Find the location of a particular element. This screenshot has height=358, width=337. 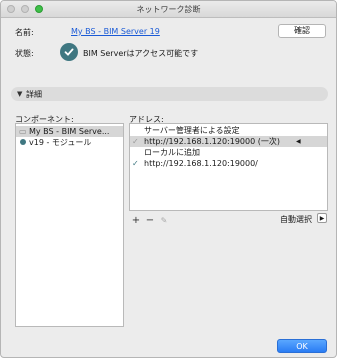

window-title: ネットワーク診断 is located at coordinates (168, 9).